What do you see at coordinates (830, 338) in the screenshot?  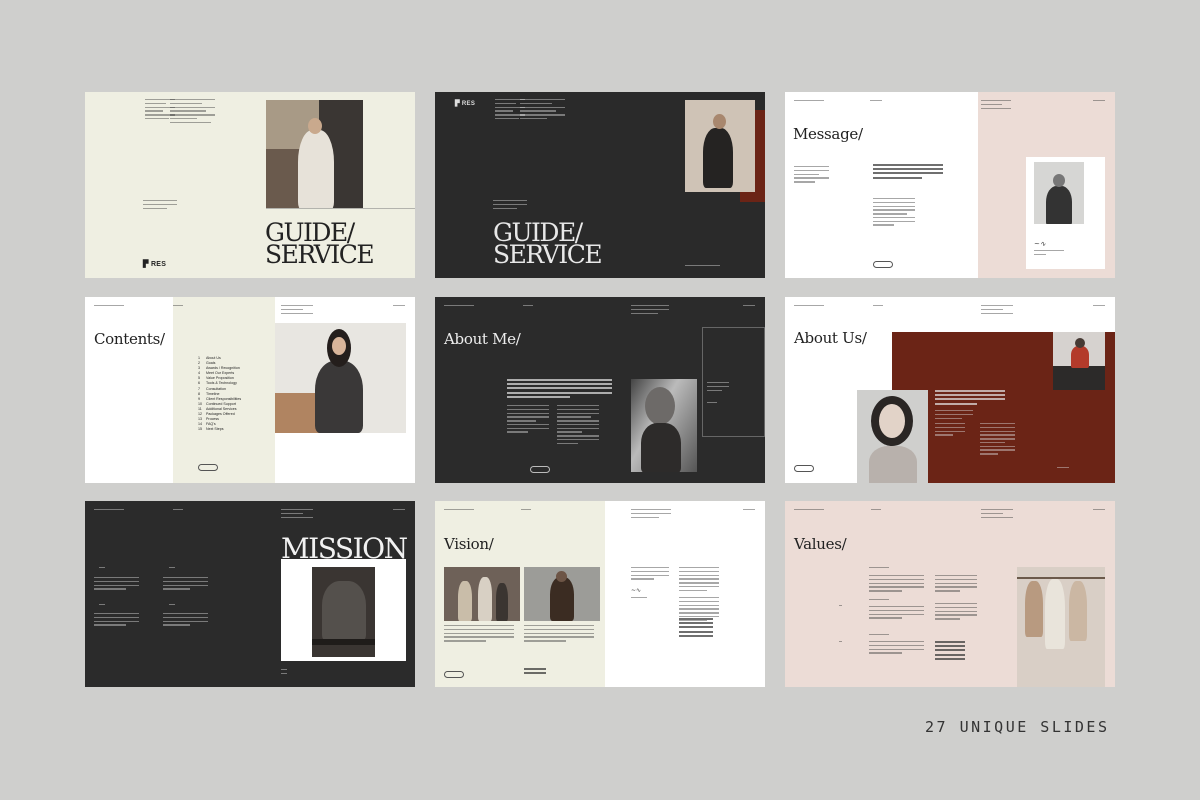 I see `slide-title: About Us/` at bounding box center [830, 338].